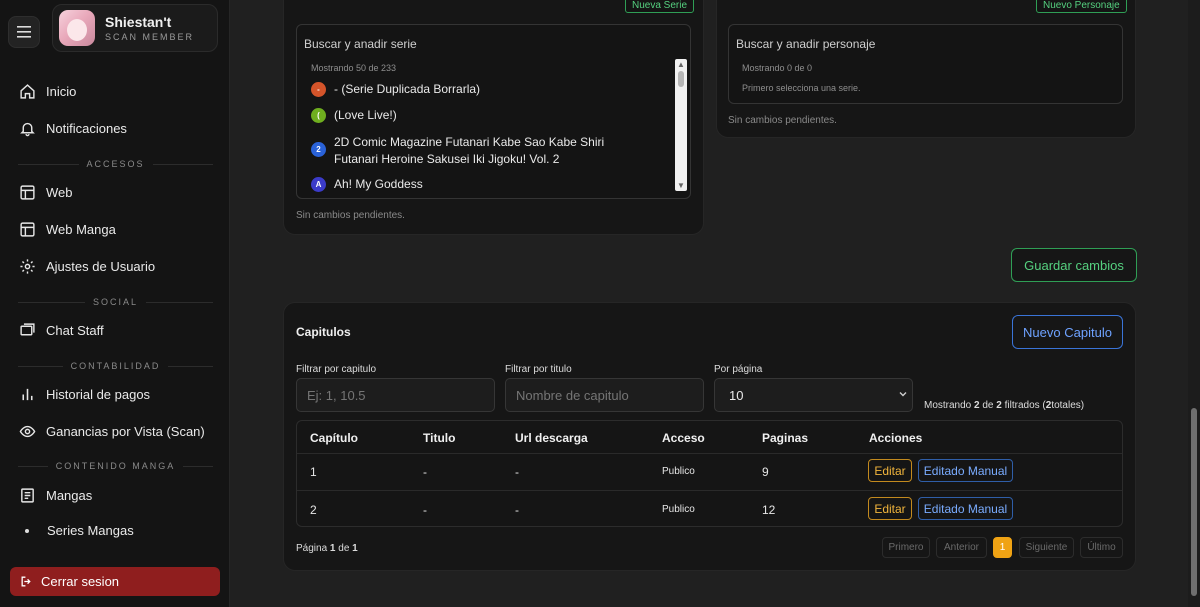 Image resolution: width=1200 pixels, height=607 pixels. Describe the element at coordinates (1004, 405) in the screenshot. I see `results-summary: Mostrando 2 de 2 filtrados (2totales)` at that location.